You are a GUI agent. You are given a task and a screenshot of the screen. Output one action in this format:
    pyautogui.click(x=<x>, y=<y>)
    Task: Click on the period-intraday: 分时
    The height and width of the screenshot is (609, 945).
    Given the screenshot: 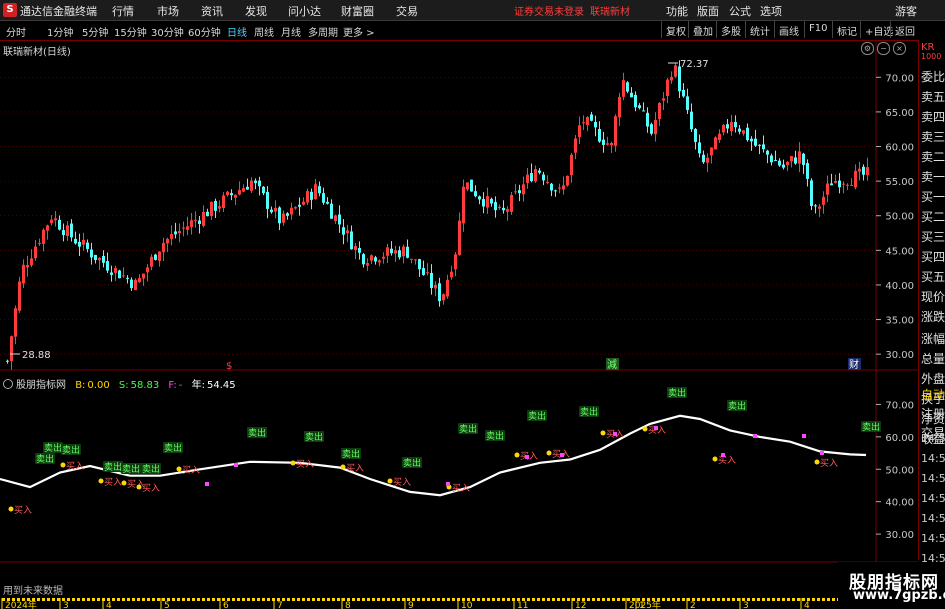 What is the action you would take?
    pyautogui.click(x=16, y=31)
    